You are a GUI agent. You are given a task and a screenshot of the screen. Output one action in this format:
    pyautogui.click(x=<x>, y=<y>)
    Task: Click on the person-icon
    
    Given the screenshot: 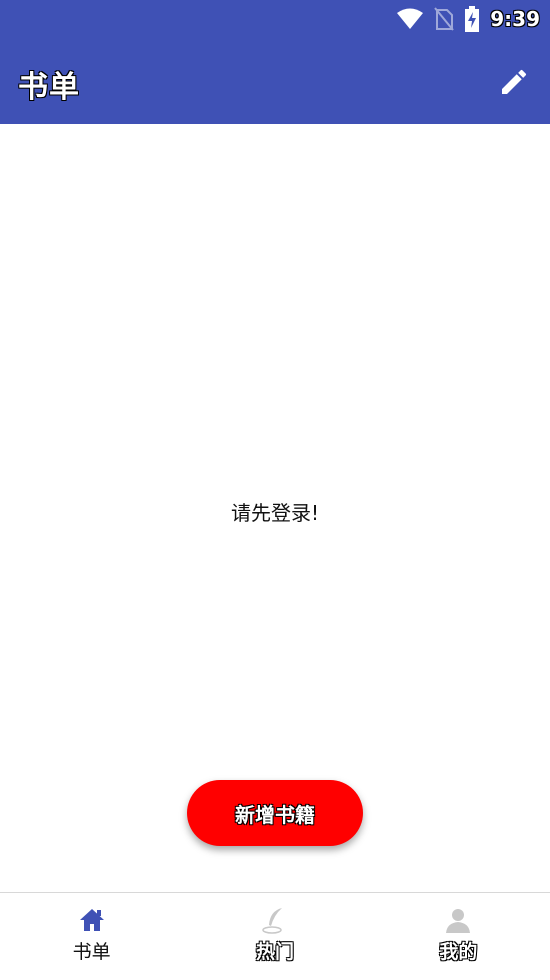 What is the action you would take?
    pyautogui.click(x=458, y=921)
    